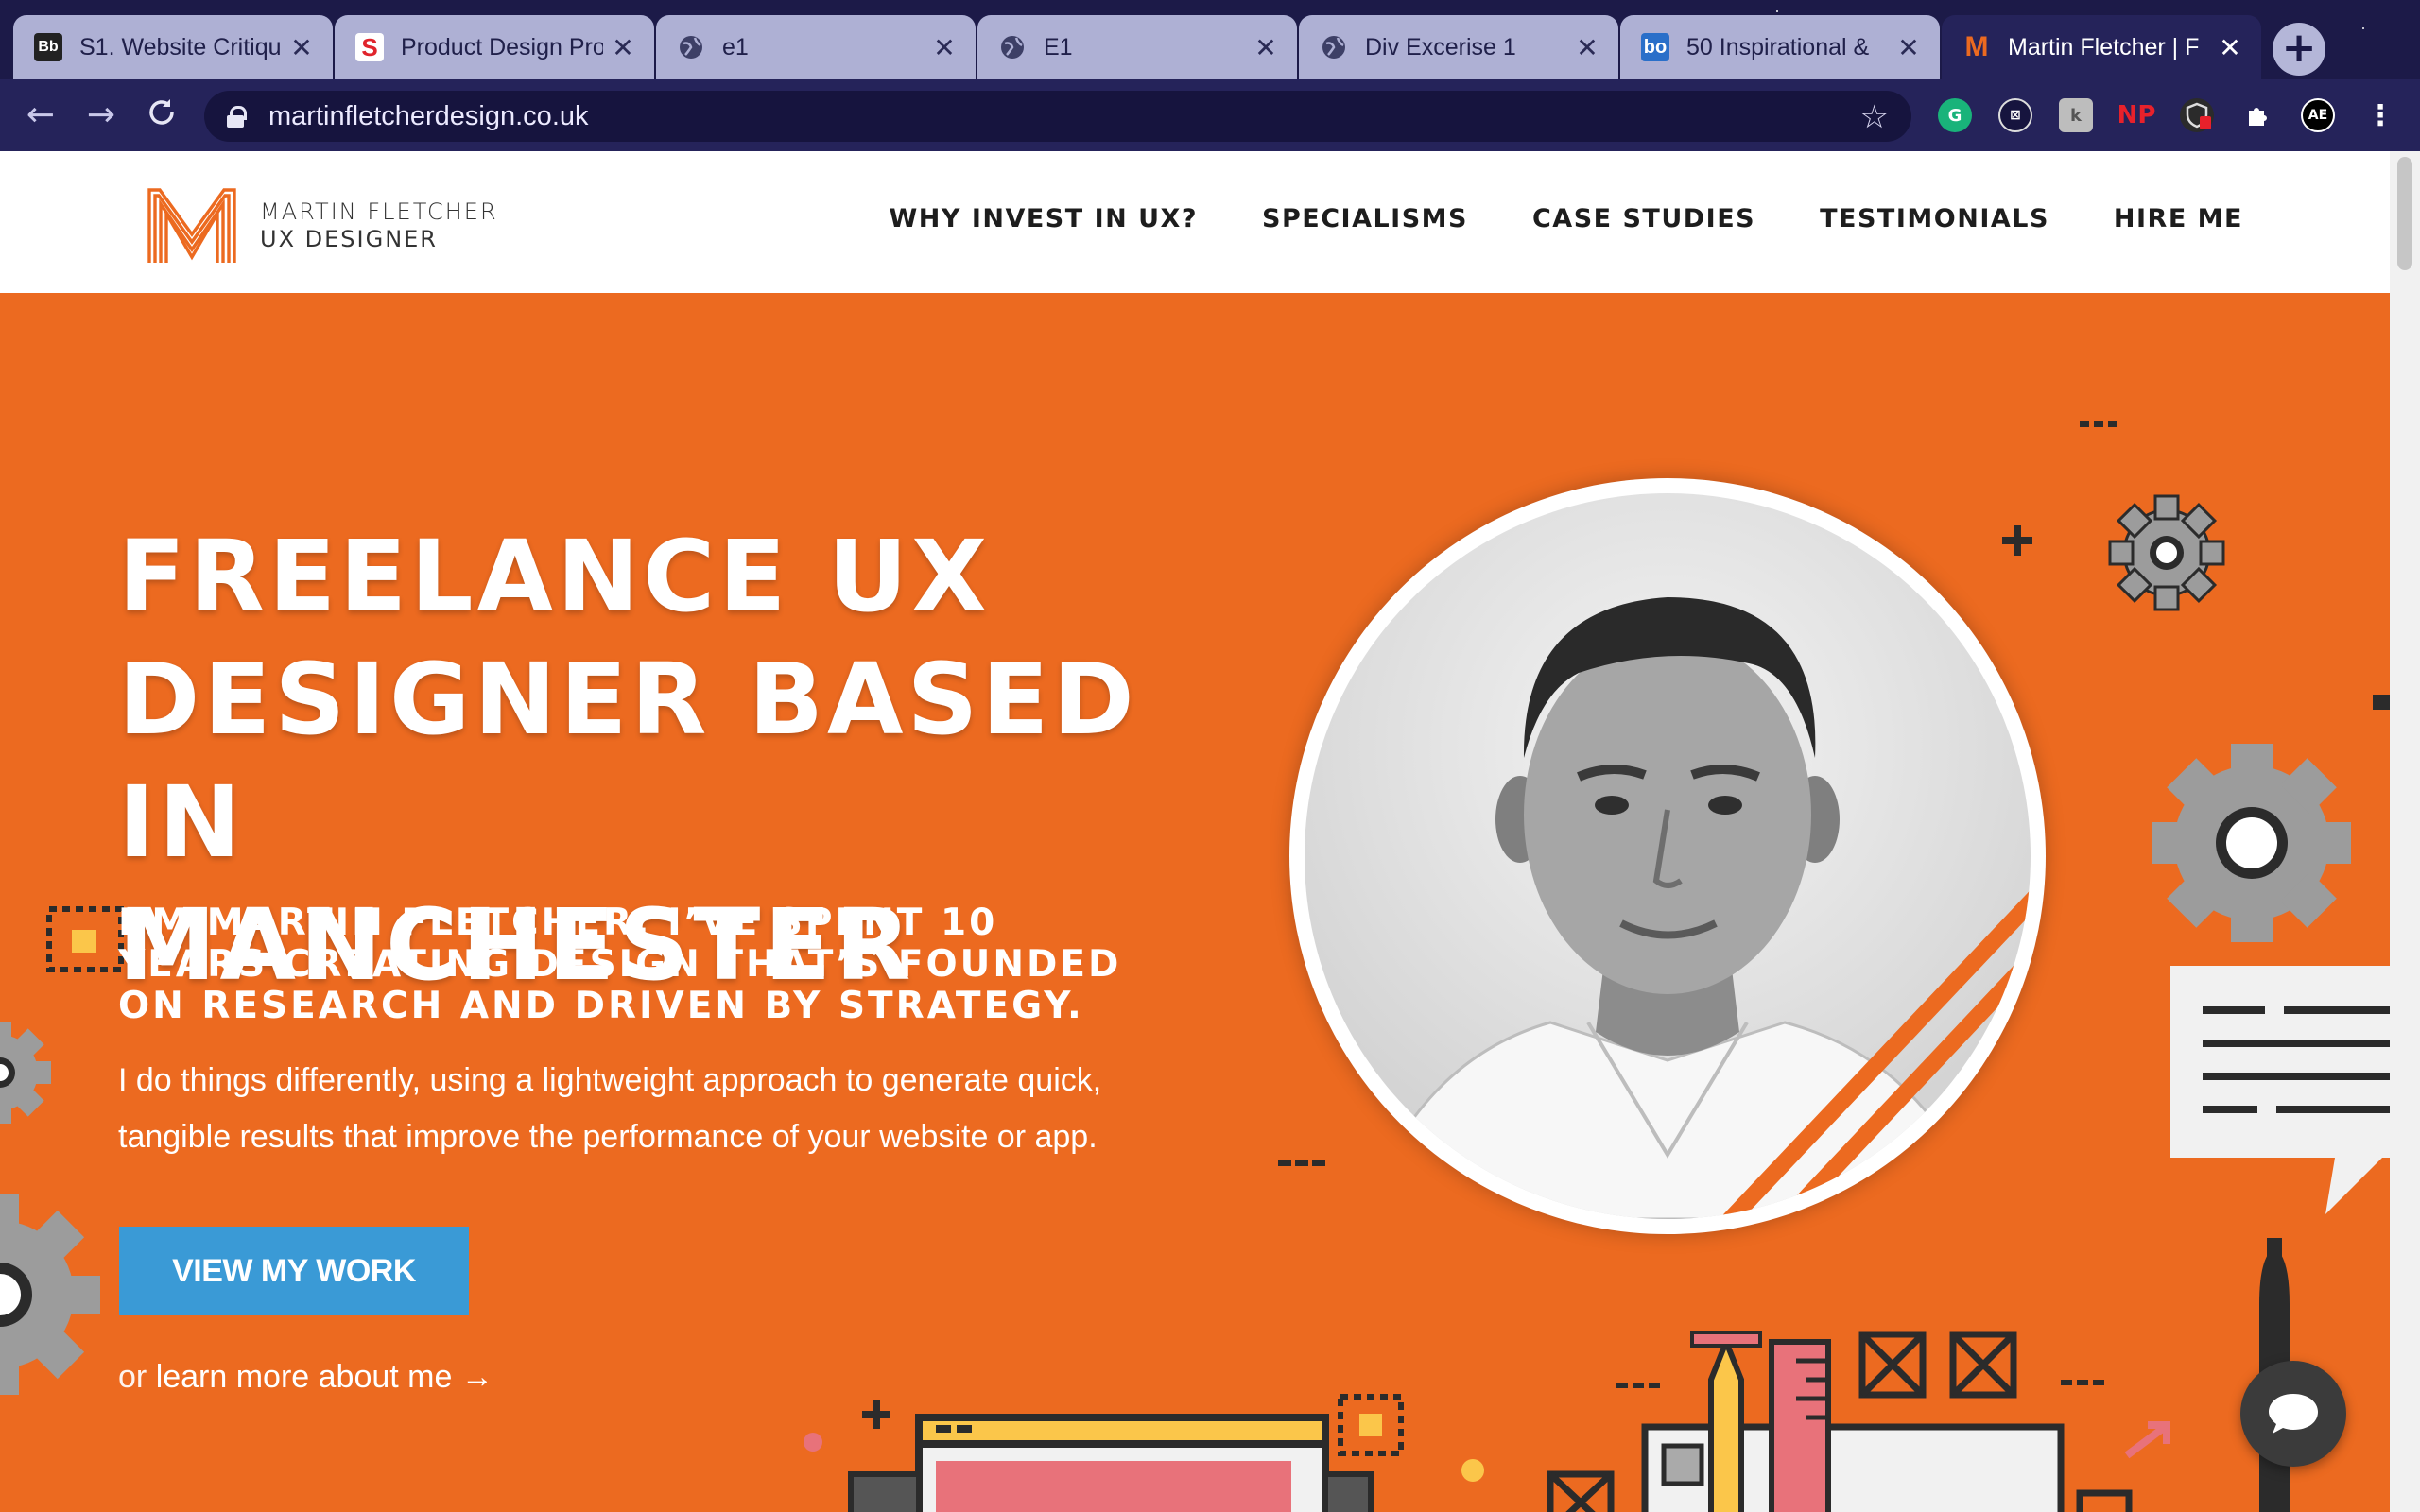  Describe the element at coordinates (180, 46) in the screenshot. I see `tab-title: S1. Website Critique` at that location.